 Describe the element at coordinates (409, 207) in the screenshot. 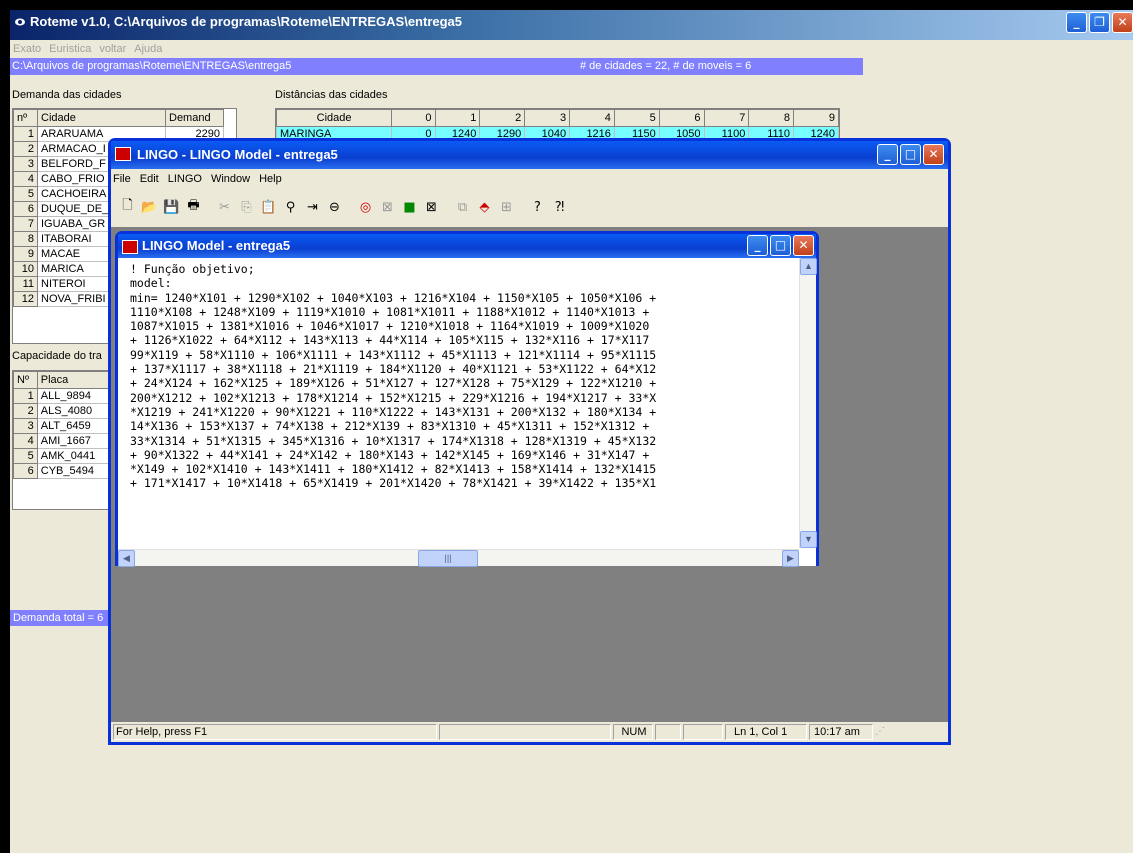

I see `matrix-picture-icon: ■` at that location.